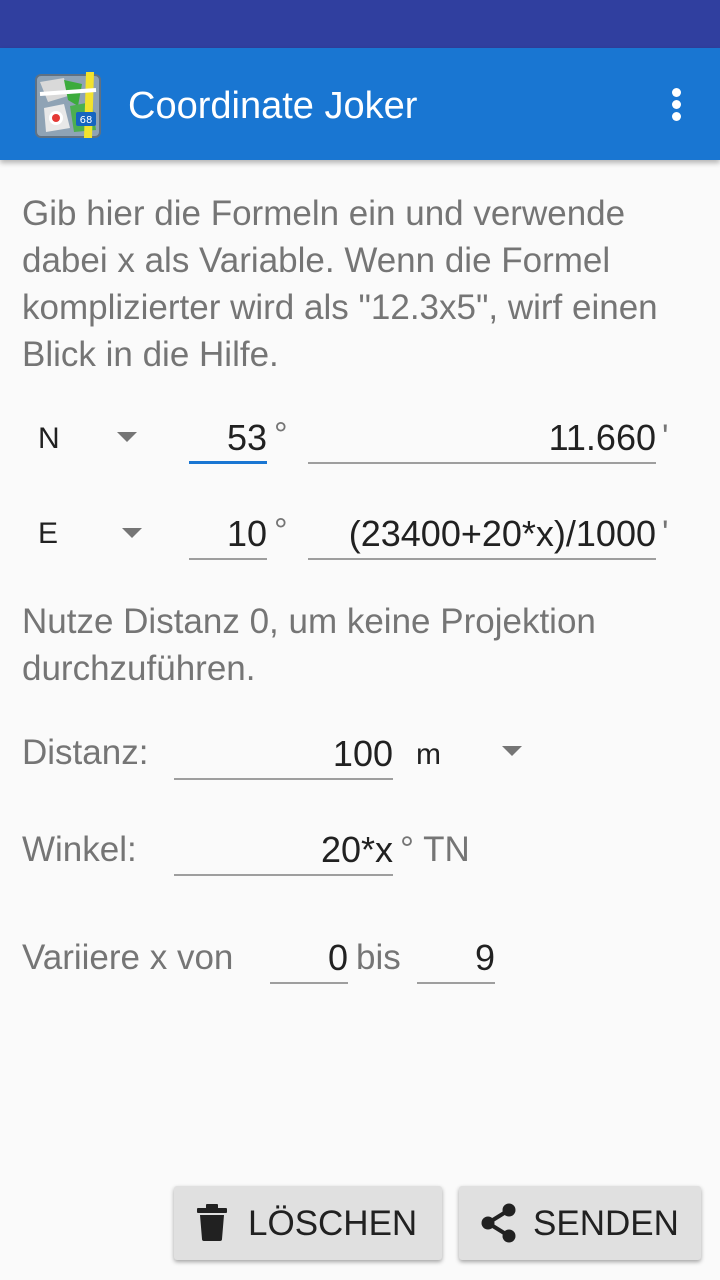  I want to click on latitude-degrees-input: 53, so click(228, 440).